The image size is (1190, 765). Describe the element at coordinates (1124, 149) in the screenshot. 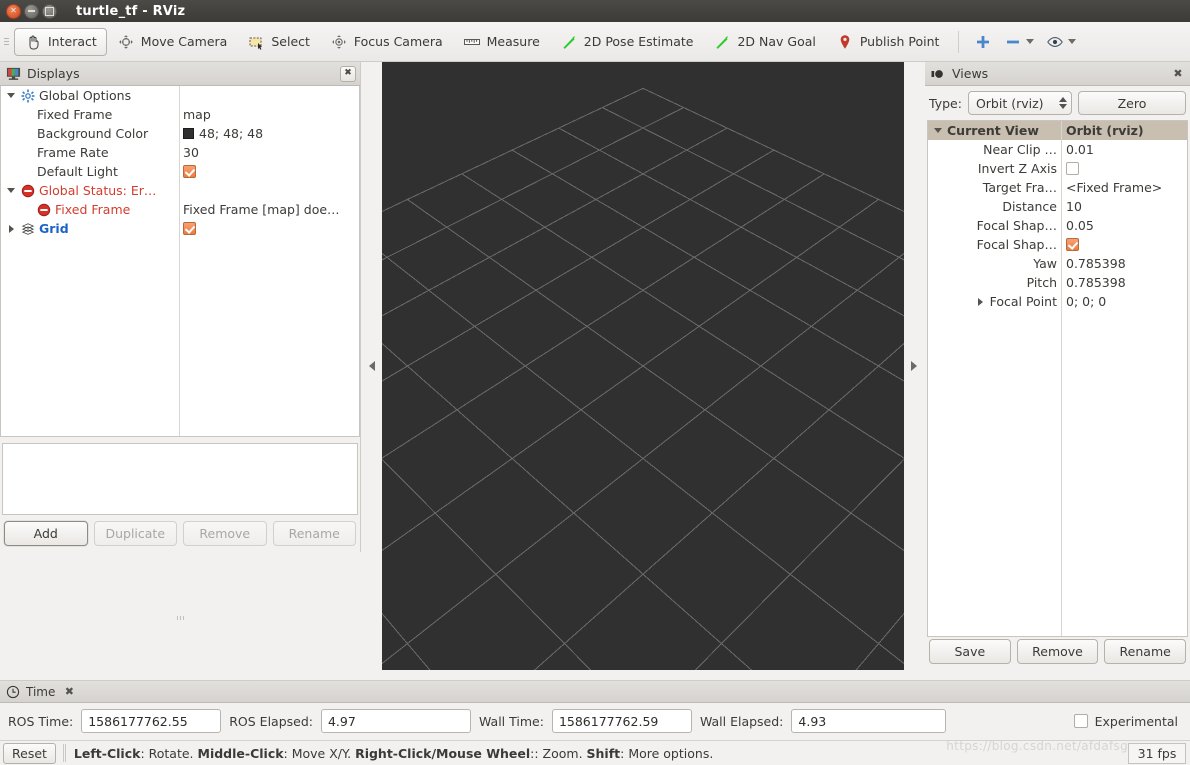

I see `views-row-value-cell: 0.01` at that location.